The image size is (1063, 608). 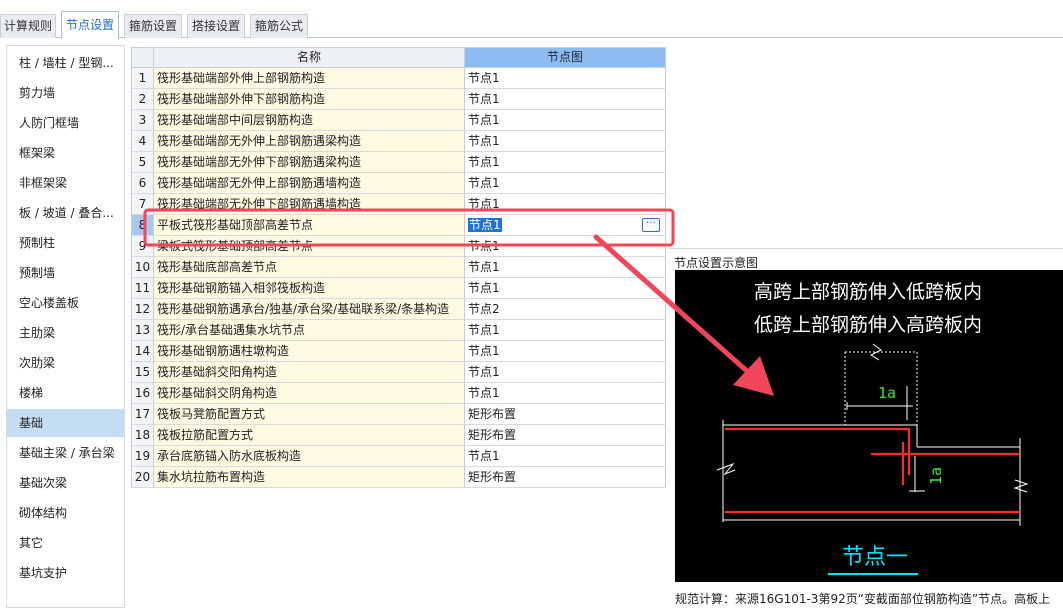 I want to click on table-row: 6 筏形基础端部无外伸上部钢筋遇墙构造 节点1, so click(x=399, y=183).